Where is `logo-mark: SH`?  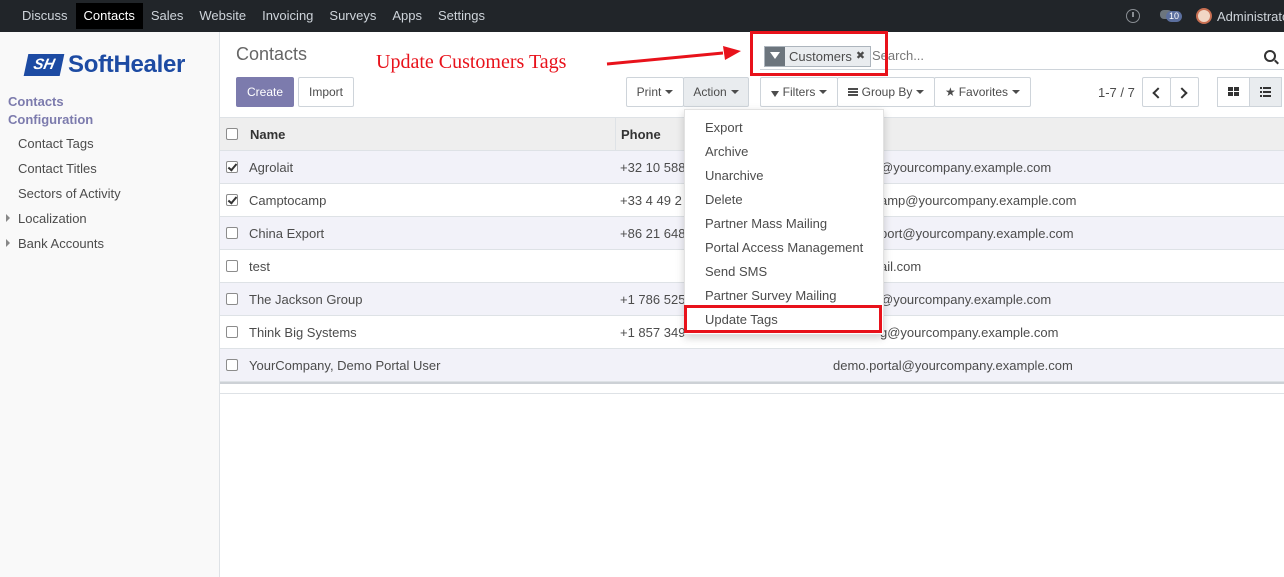
logo-mark: SH is located at coordinates (44, 65).